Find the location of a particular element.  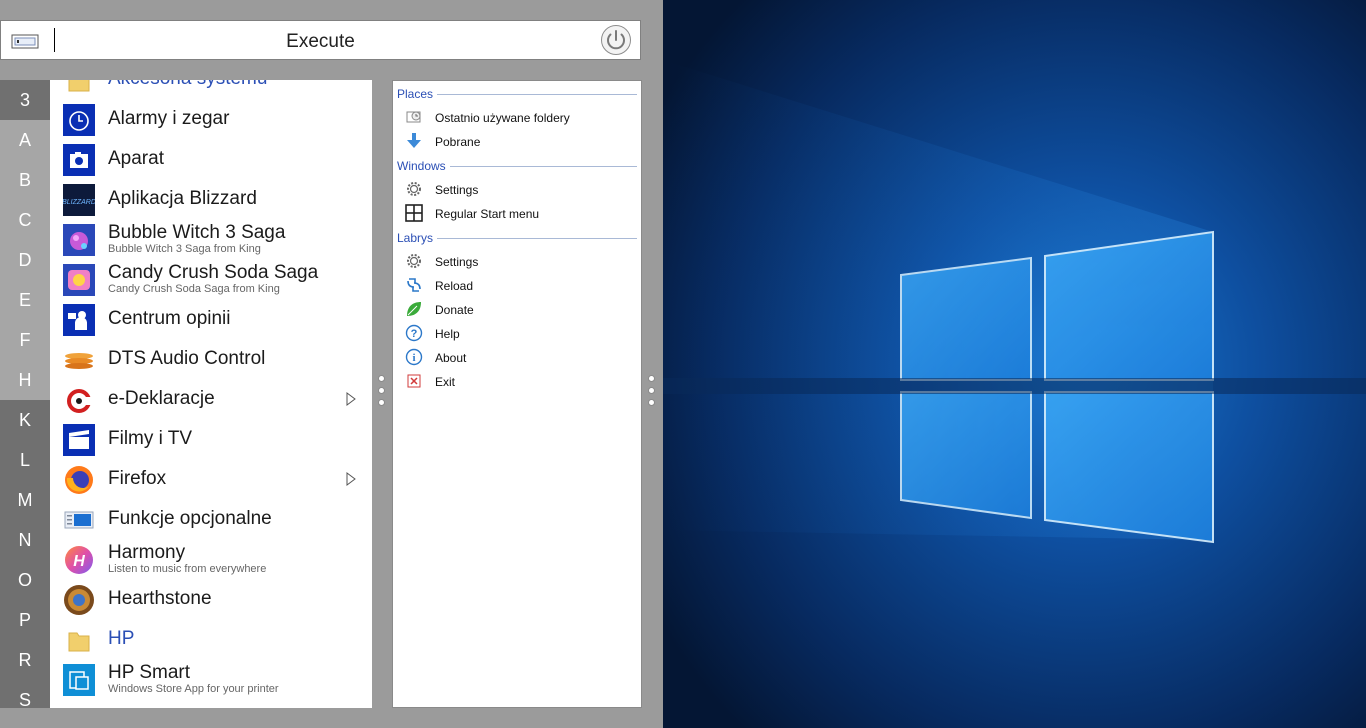

resize-grip-right is located at coordinates (652, 394).